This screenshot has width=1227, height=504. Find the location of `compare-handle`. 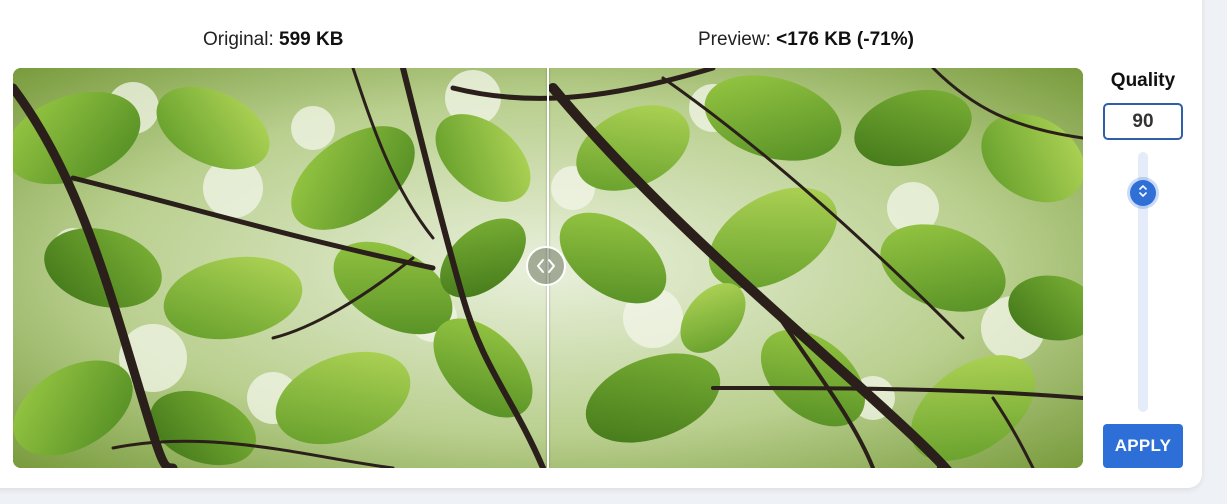

compare-handle is located at coordinates (546, 266).